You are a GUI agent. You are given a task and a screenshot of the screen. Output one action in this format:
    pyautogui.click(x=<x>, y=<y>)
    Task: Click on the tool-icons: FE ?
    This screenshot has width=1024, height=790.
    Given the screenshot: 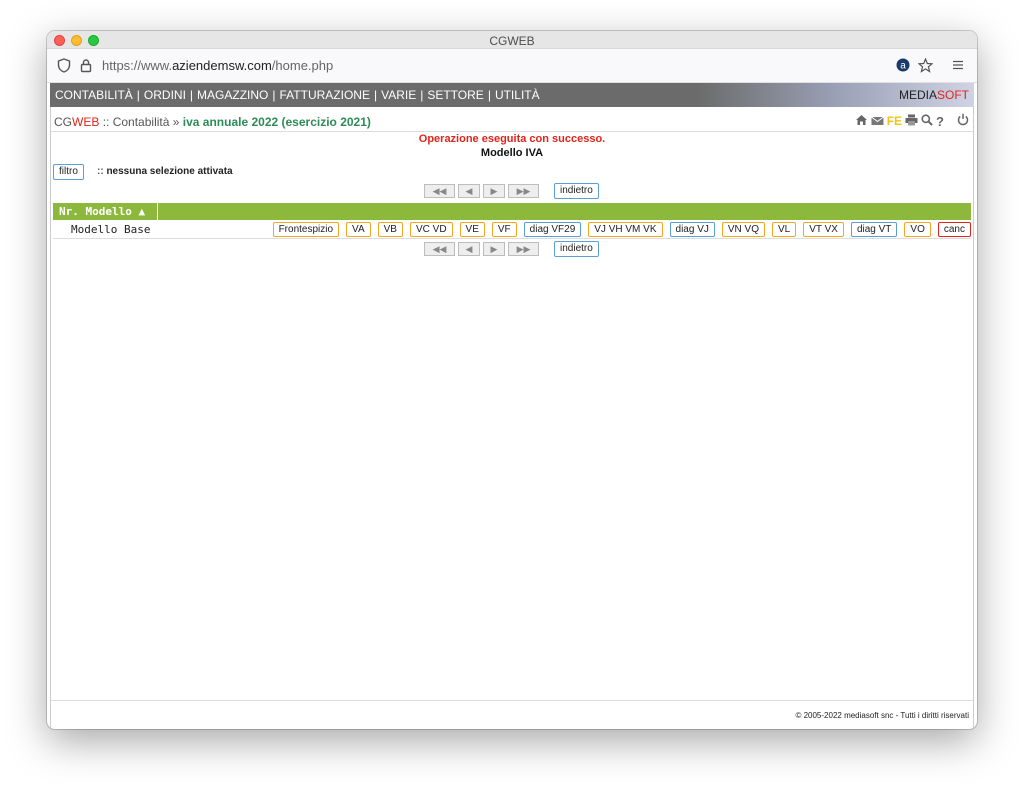 What is the action you would take?
    pyautogui.click(x=912, y=121)
    